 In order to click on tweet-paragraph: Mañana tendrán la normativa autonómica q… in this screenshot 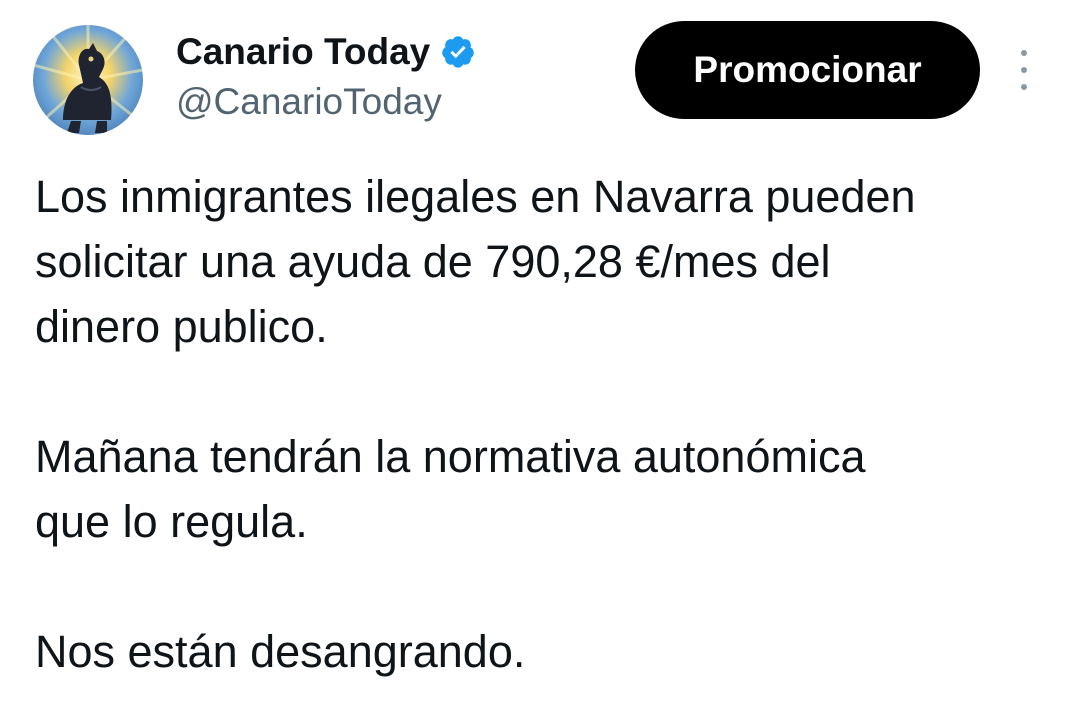, I will do `click(450, 489)`.